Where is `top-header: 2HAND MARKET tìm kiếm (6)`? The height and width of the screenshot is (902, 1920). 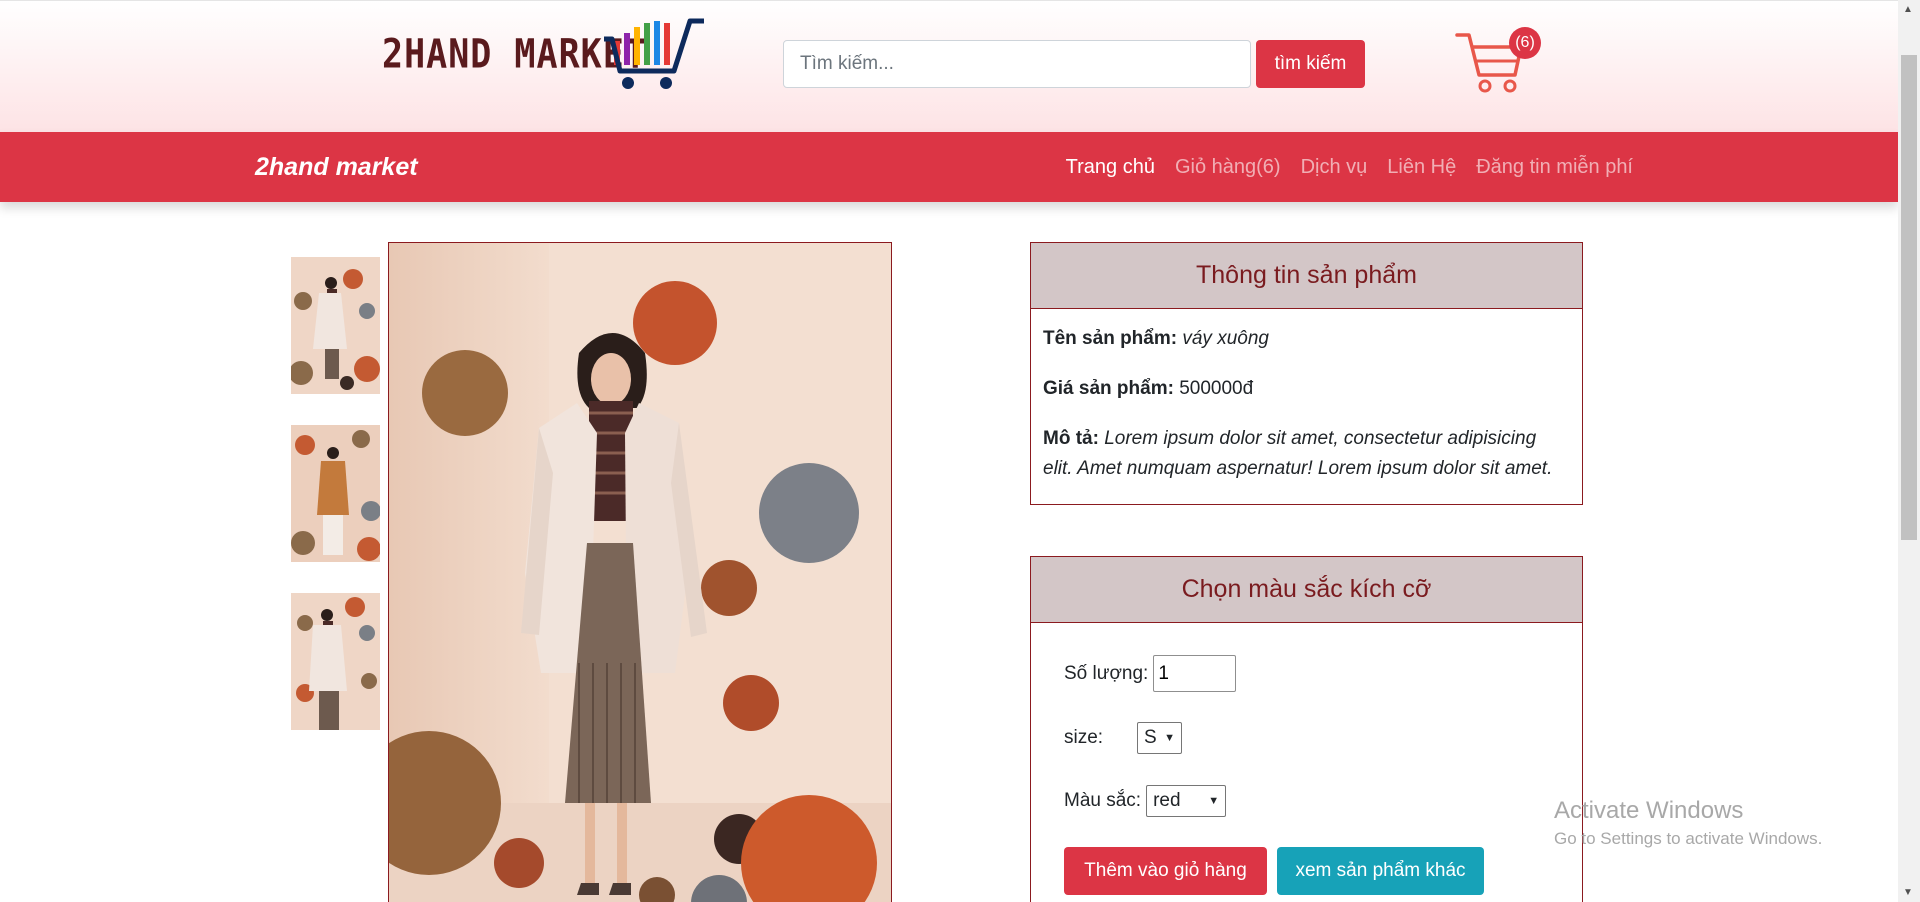 top-header: 2HAND MARKET tìm kiếm (6) is located at coordinates (949, 66).